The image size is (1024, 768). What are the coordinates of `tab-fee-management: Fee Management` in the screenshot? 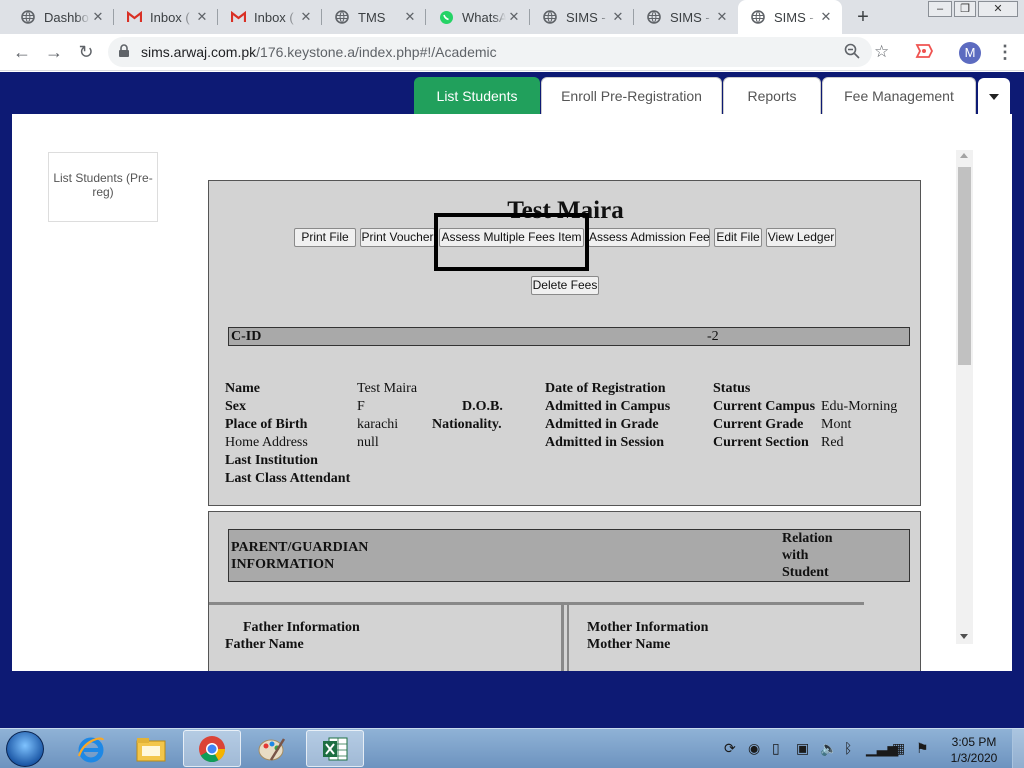 It's located at (899, 95).